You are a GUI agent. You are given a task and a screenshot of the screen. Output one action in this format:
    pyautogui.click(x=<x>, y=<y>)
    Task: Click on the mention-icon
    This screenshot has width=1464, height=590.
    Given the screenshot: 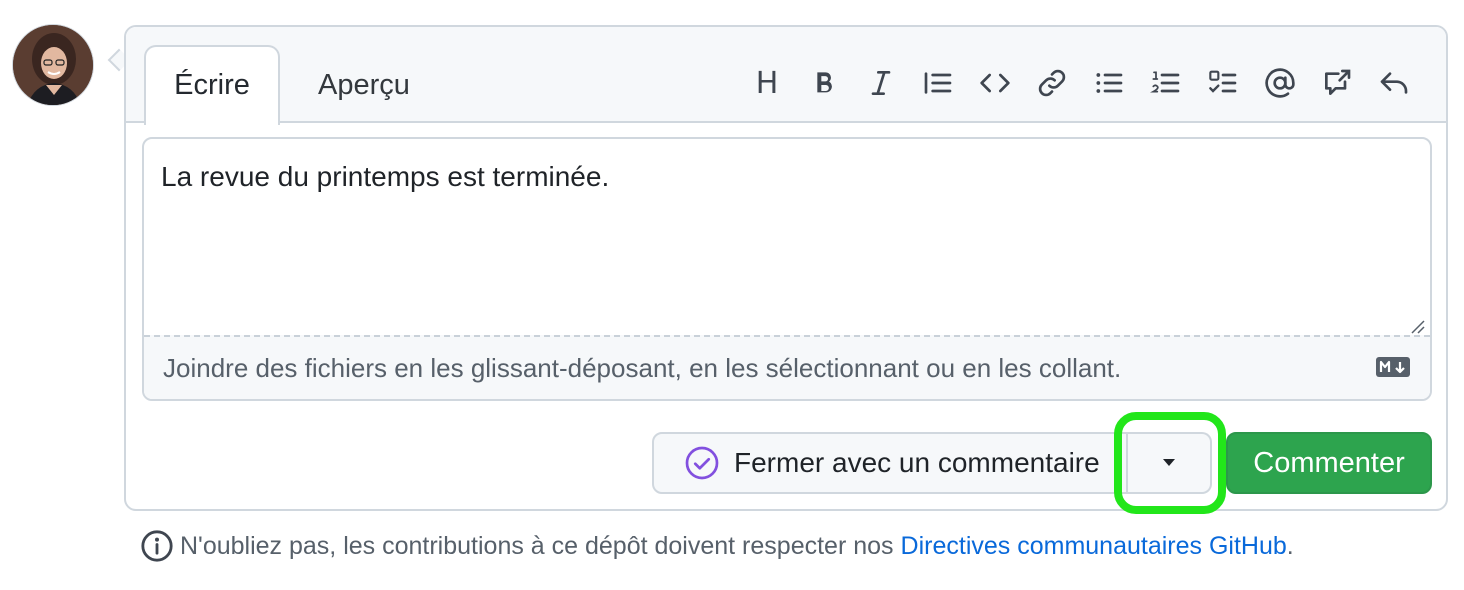 What is the action you would take?
    pyautogui.click(x=1280, y=83)
    